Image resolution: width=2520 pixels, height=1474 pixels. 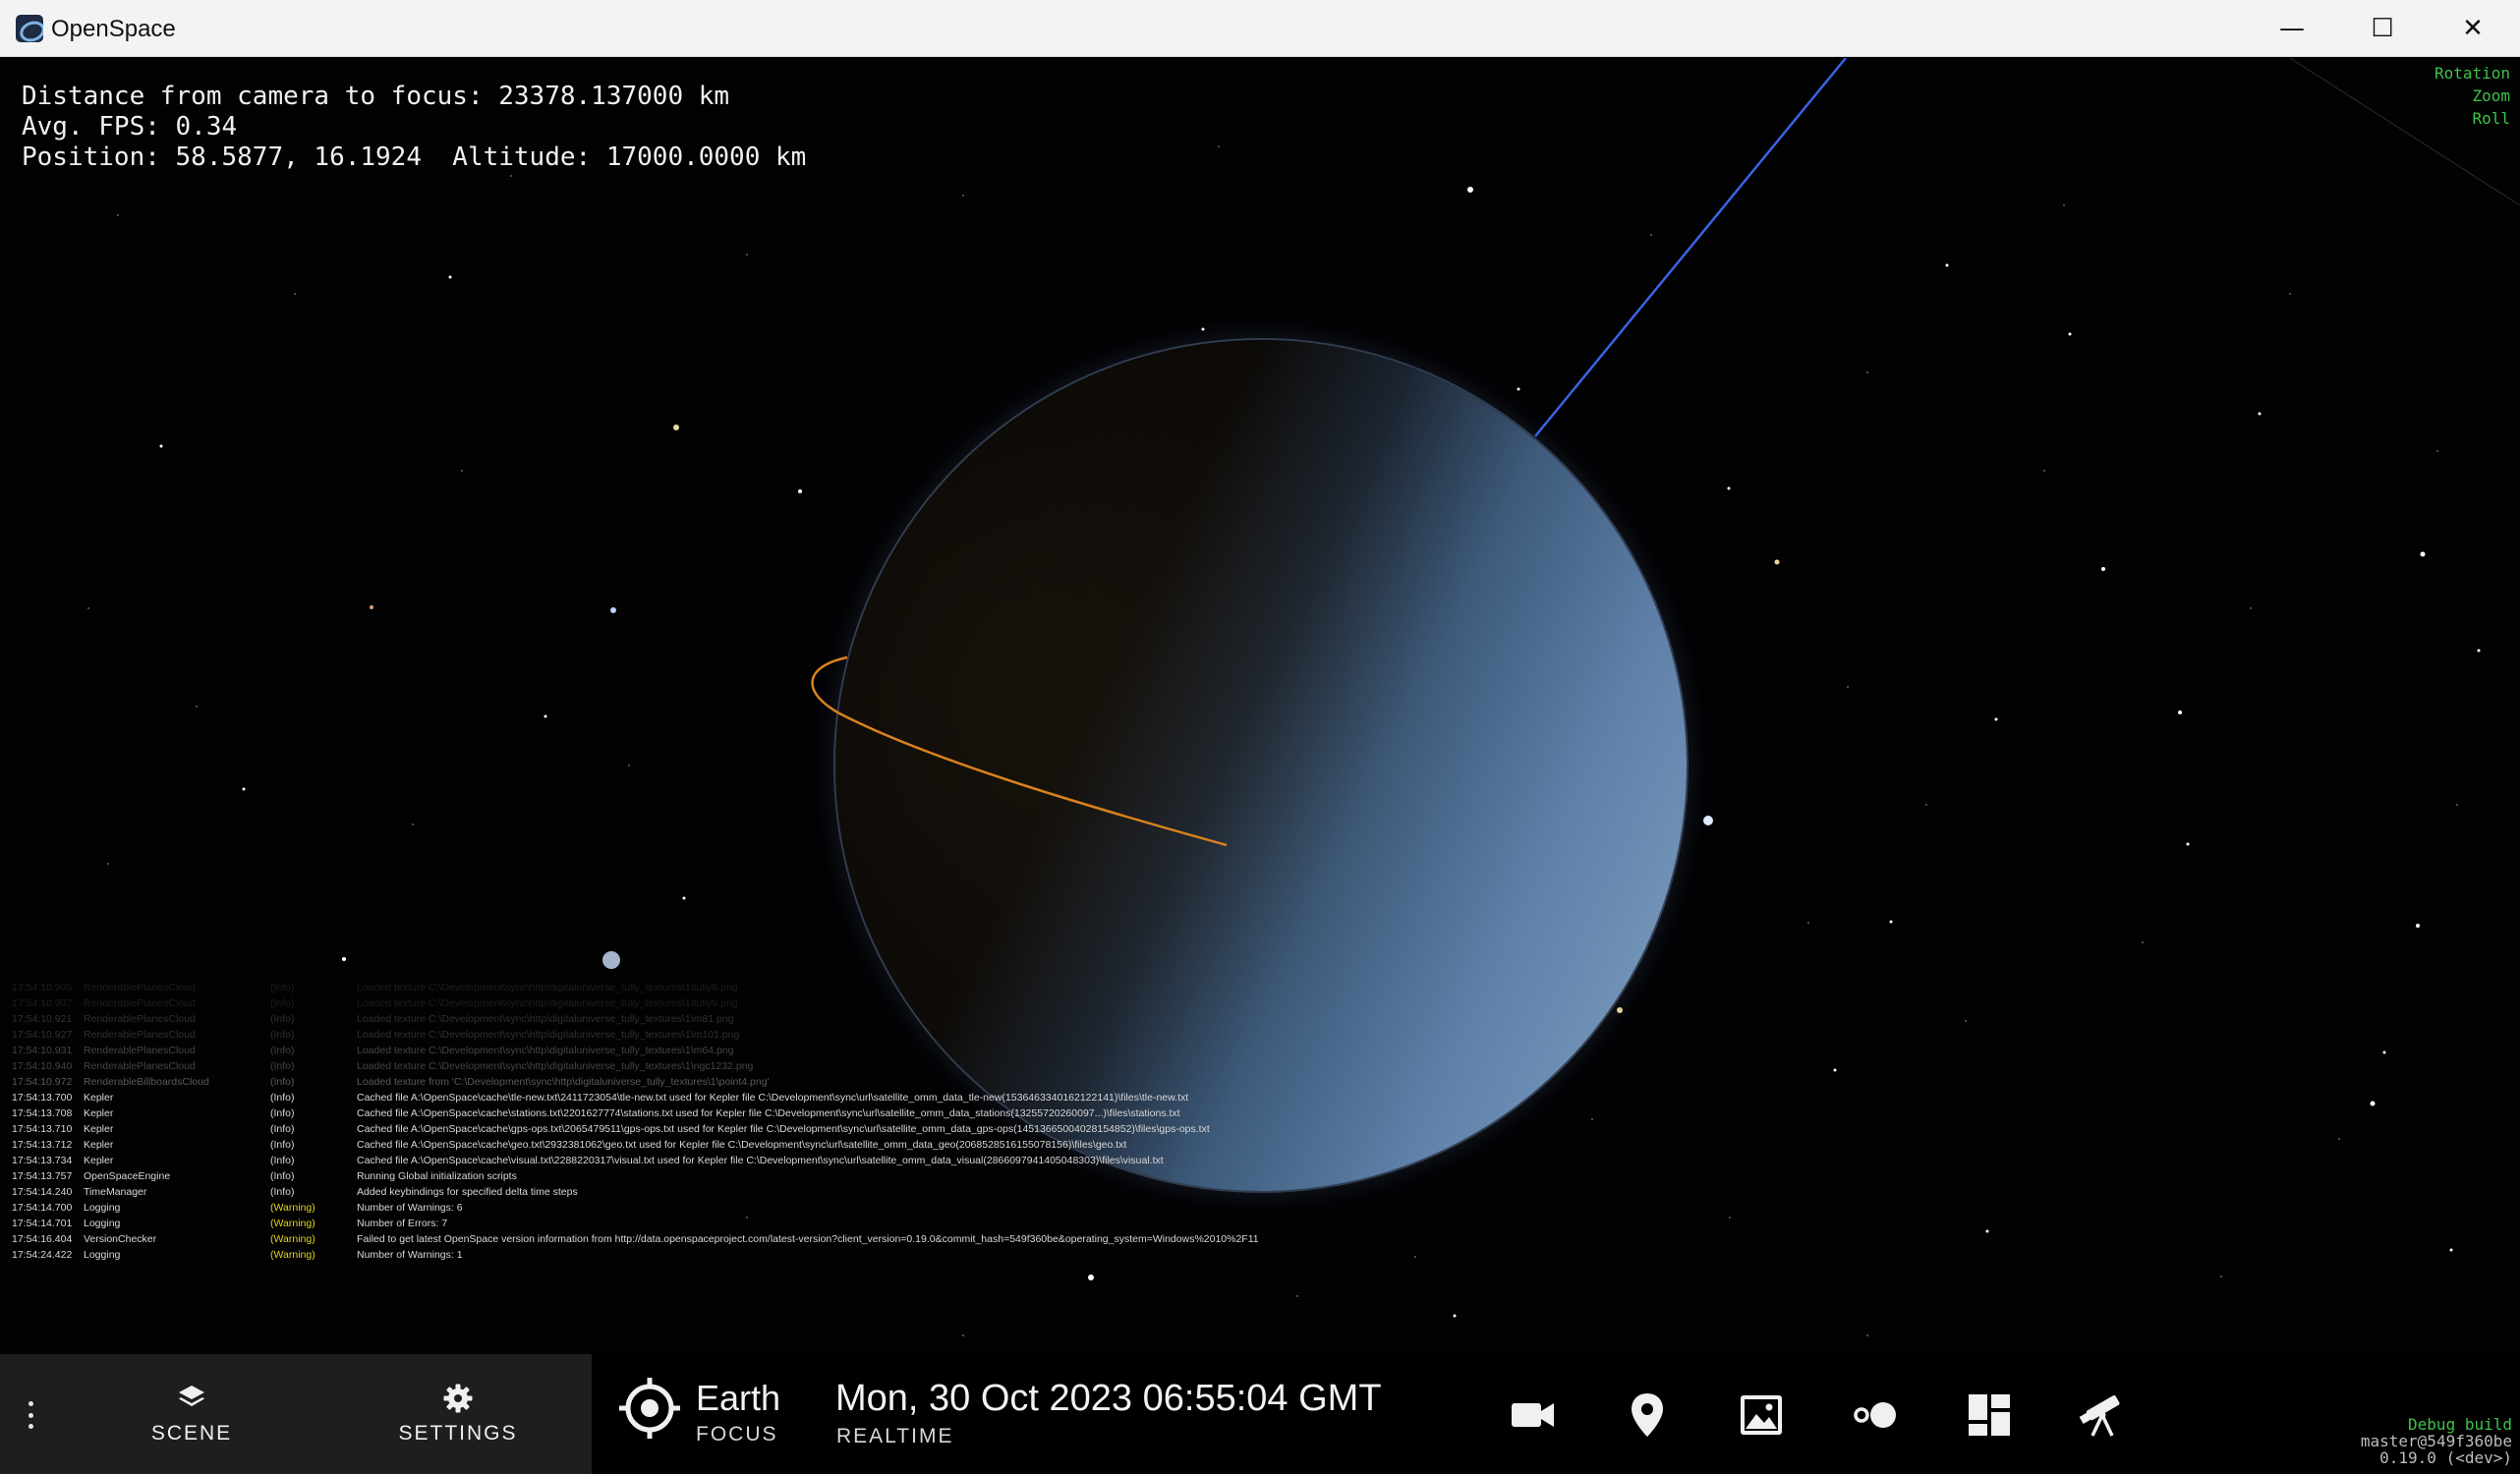 What do you see at coordinates (2292, 29) in the screenshot?
I see `minimize-button: —` at bounding box center [2292, 29].